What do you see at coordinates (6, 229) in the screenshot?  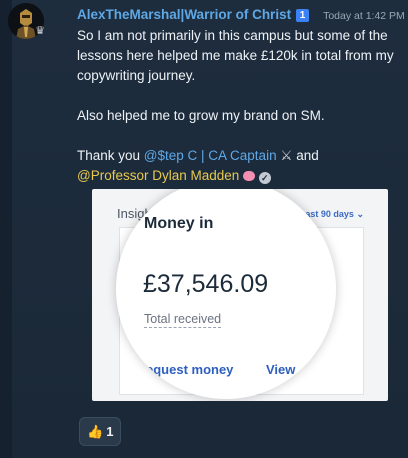 I see `left-rail` at bounding box center [6, 229].